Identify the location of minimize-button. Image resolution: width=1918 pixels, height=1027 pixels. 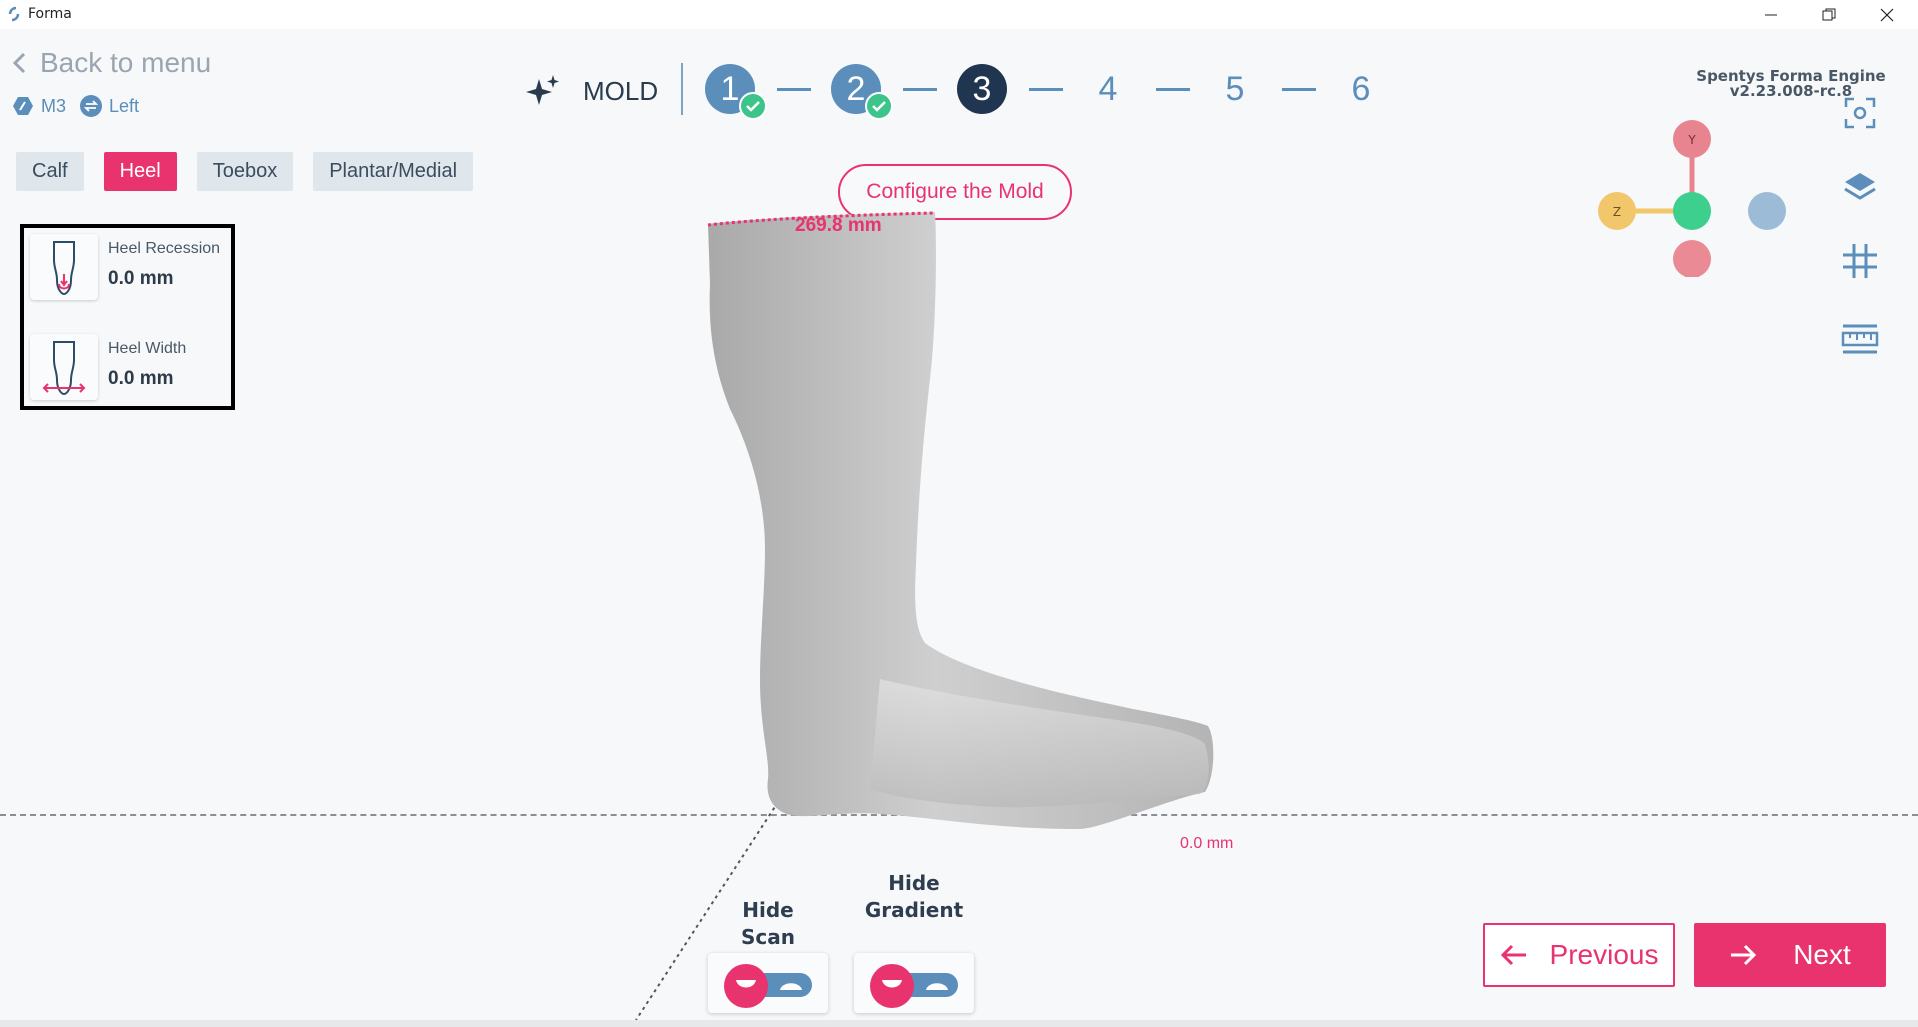
(1771, 14).